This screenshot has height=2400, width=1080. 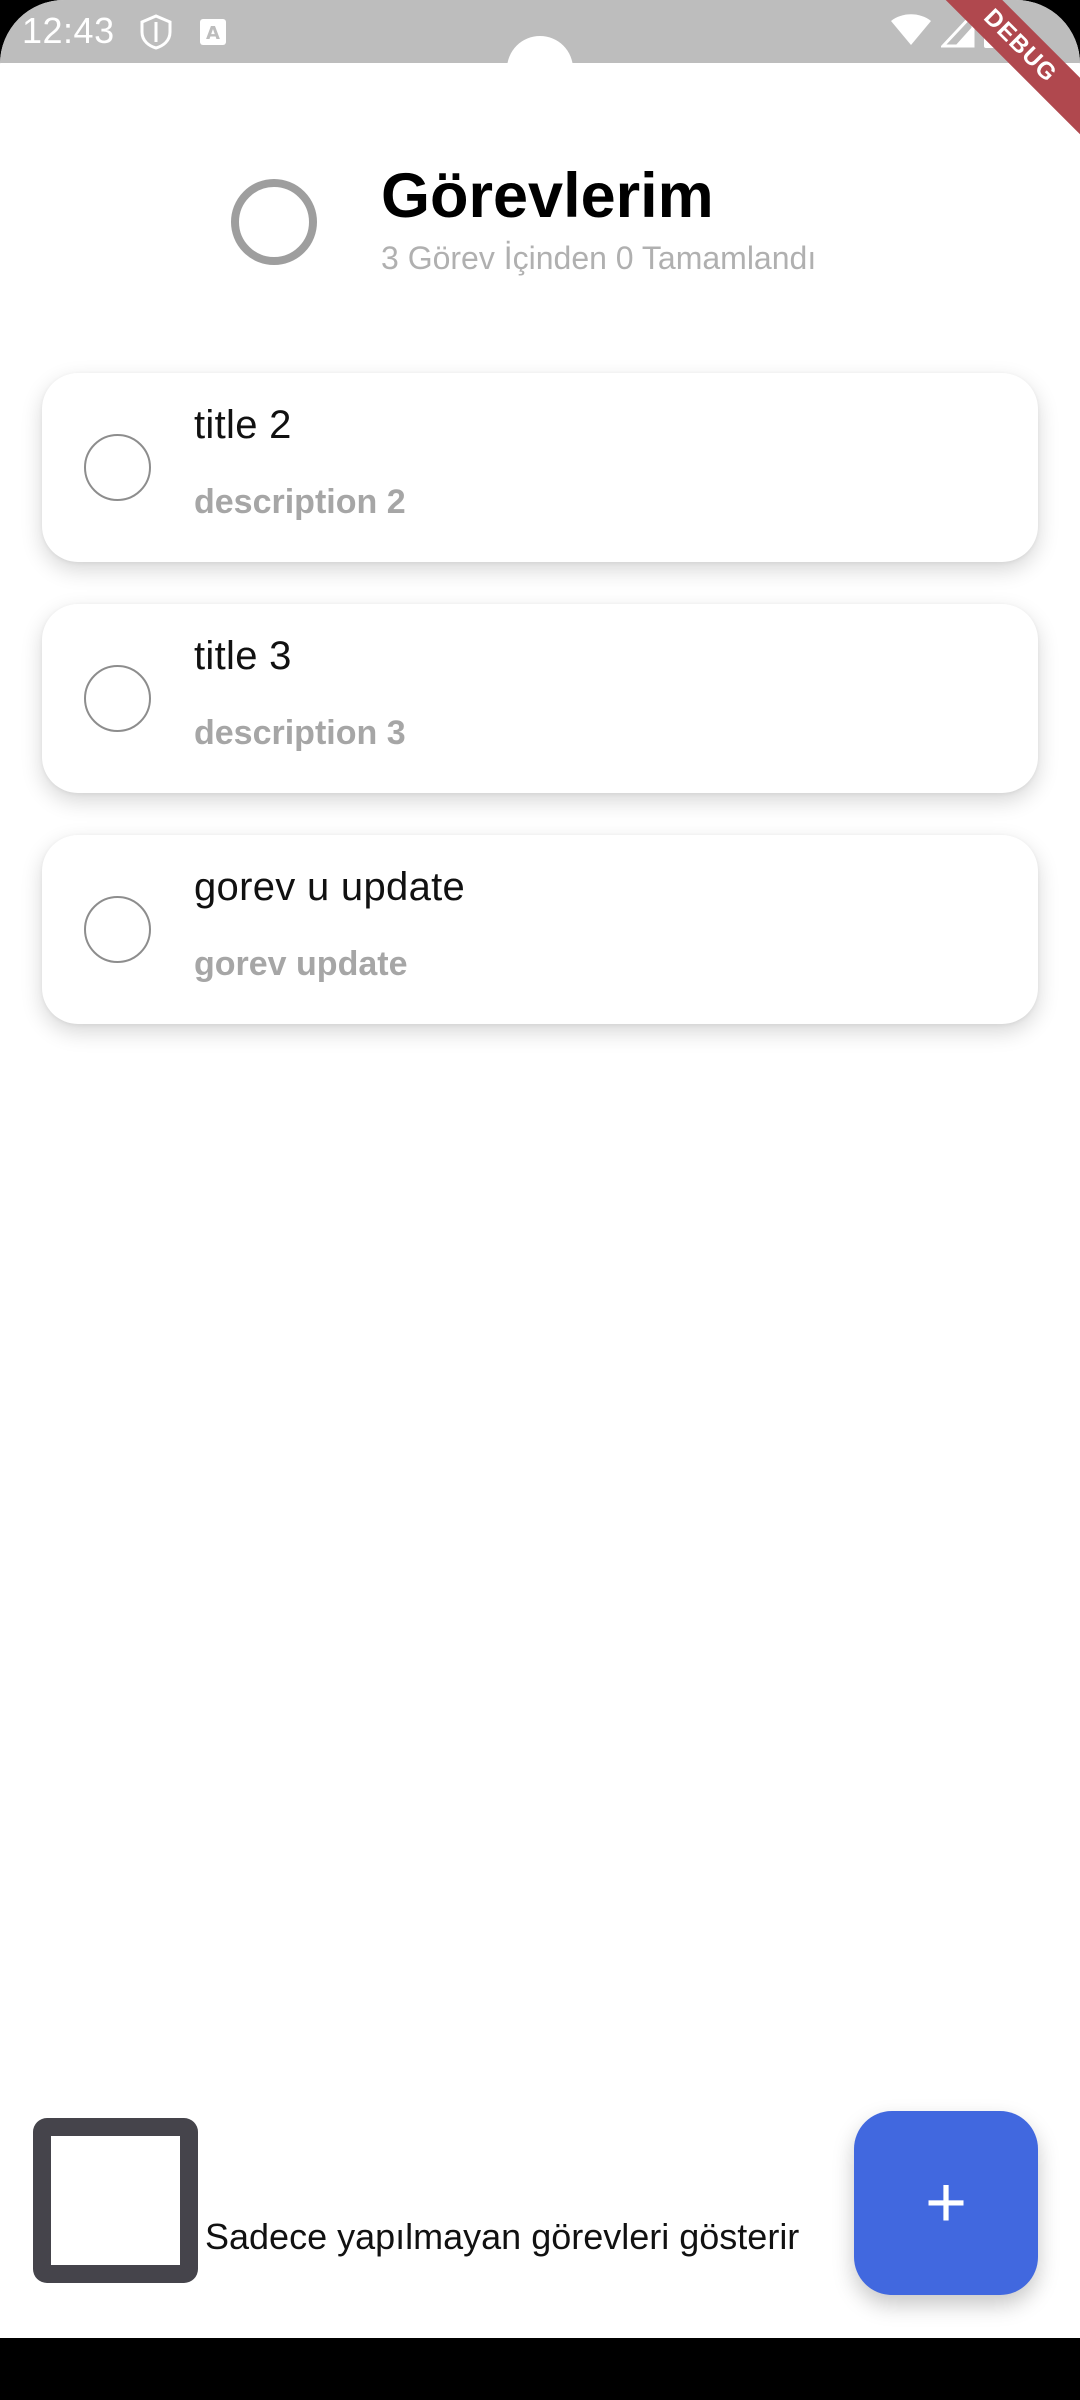 What do you see at coordinates (300, 733) in the screenshot?
I see `task-description: description 3` at bounding box center [300, 733].